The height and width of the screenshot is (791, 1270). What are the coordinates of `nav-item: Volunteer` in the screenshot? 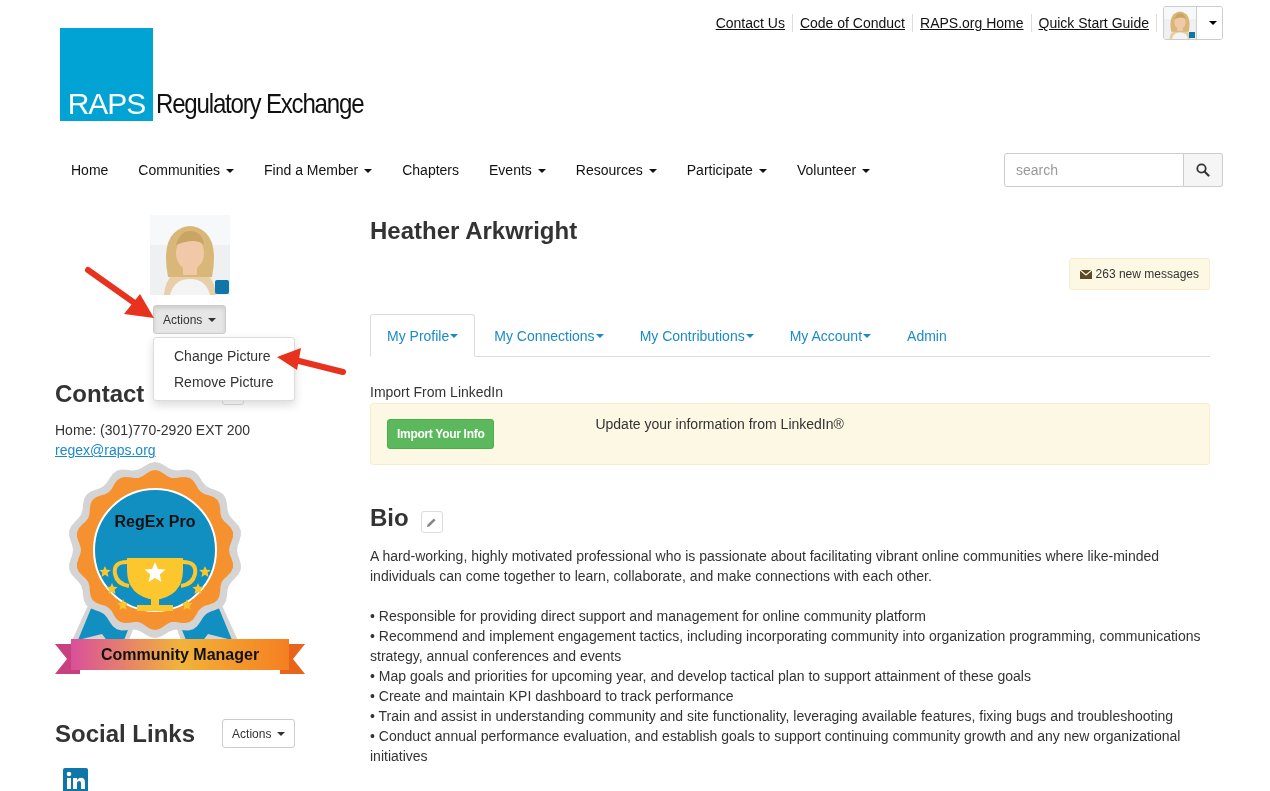 It's located at (833, 170).